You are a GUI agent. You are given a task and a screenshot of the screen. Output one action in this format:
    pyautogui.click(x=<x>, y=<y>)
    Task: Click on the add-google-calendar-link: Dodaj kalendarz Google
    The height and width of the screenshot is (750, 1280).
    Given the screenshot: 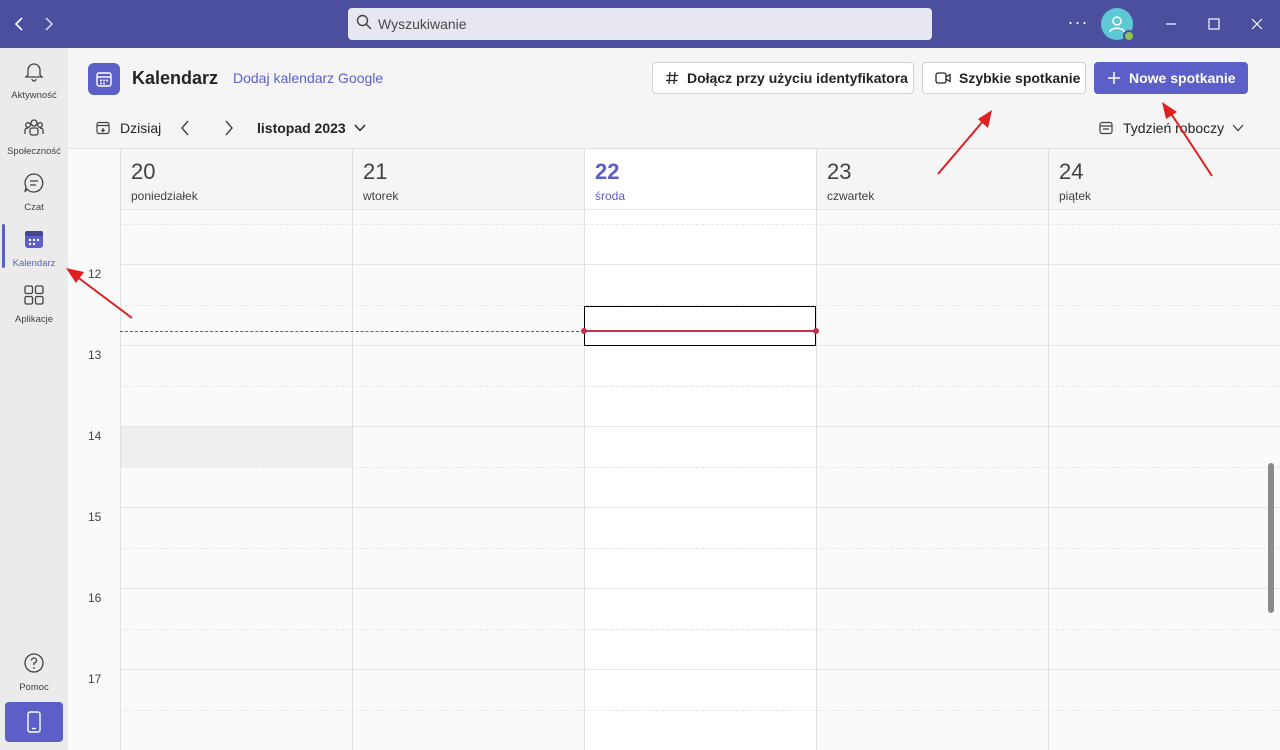 What is the action you would take?
    pyautogui.click(x=308, y=78)
    